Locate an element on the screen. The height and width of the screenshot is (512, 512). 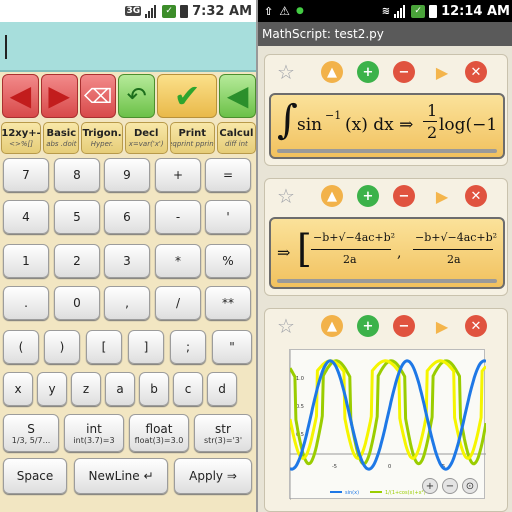
clock: 7:32 AM is located at coordinates (222, 11).